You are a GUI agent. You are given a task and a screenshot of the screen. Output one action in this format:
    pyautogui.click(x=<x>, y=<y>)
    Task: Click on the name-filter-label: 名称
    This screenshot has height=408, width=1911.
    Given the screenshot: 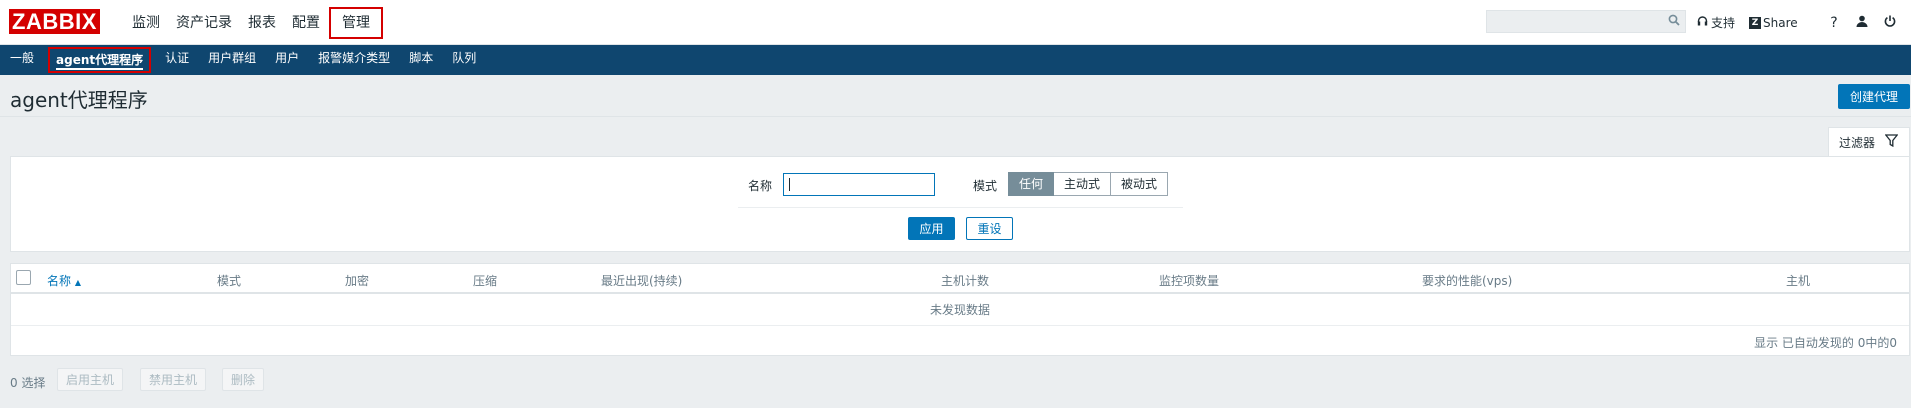 What is the action you would take?
    pyautogui.click(x=760, y=186)
    